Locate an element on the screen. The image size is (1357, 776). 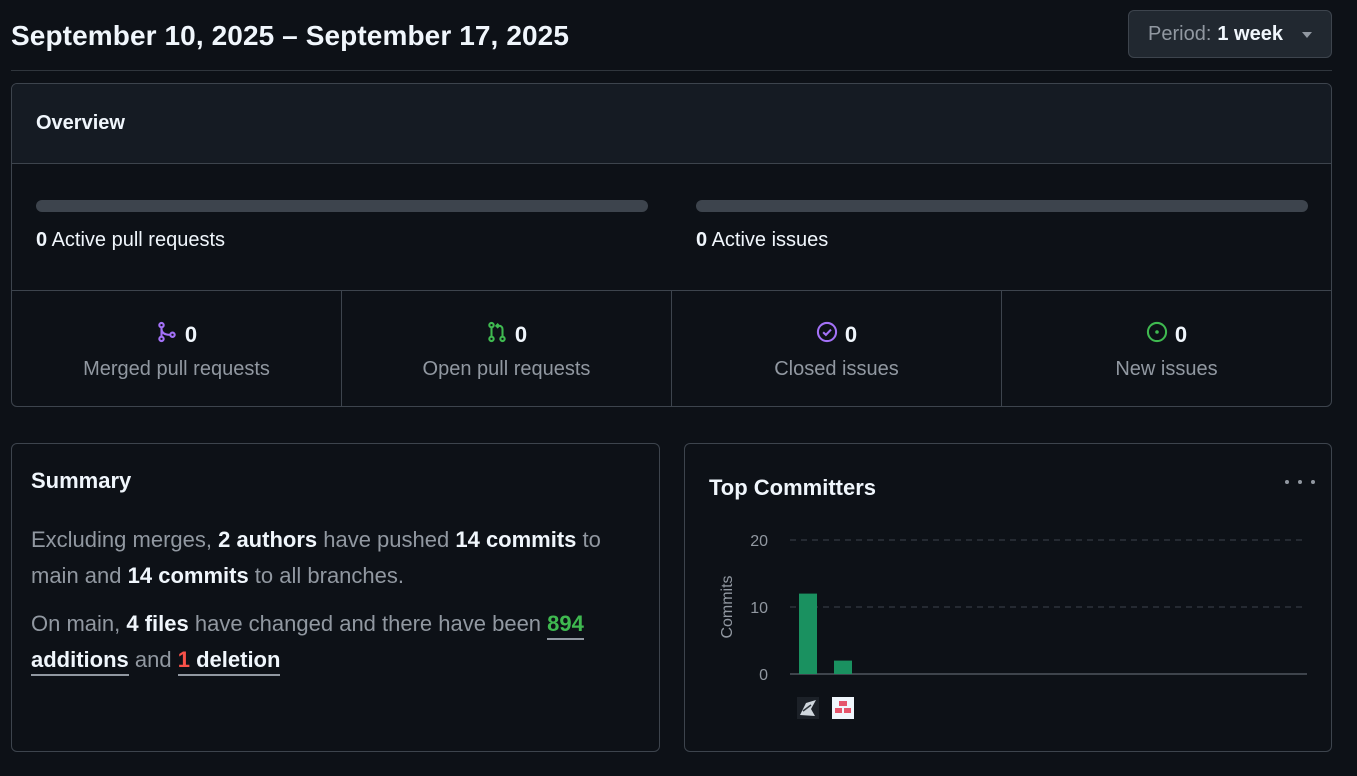
files-changed-link: 4 files is located at coordinates (157, 623).